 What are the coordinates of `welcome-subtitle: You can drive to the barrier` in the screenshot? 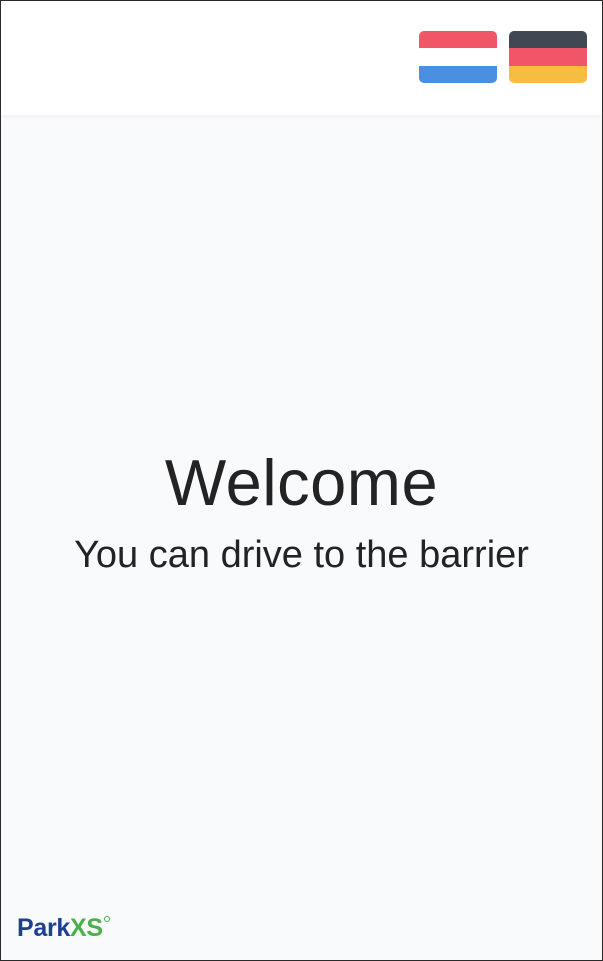 It's located at (301, 555).